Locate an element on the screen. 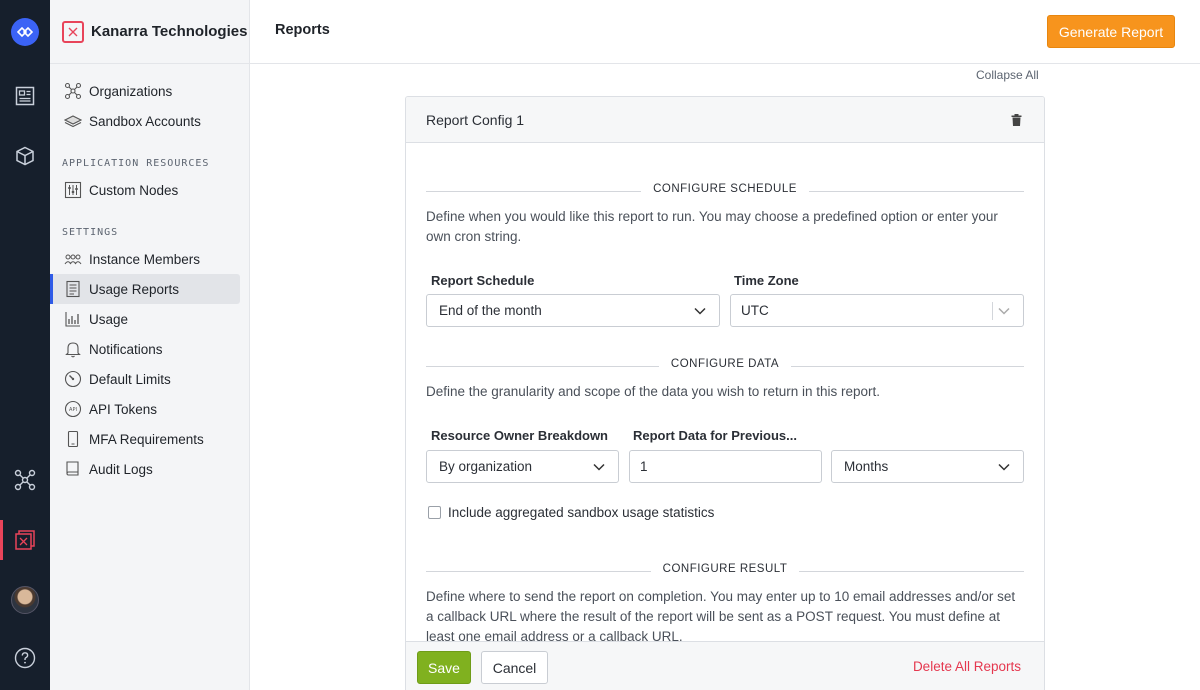 This screenshot has width=1200, height=690. sidebar-item-label: API Tokens is located at coordinates (123, 409).